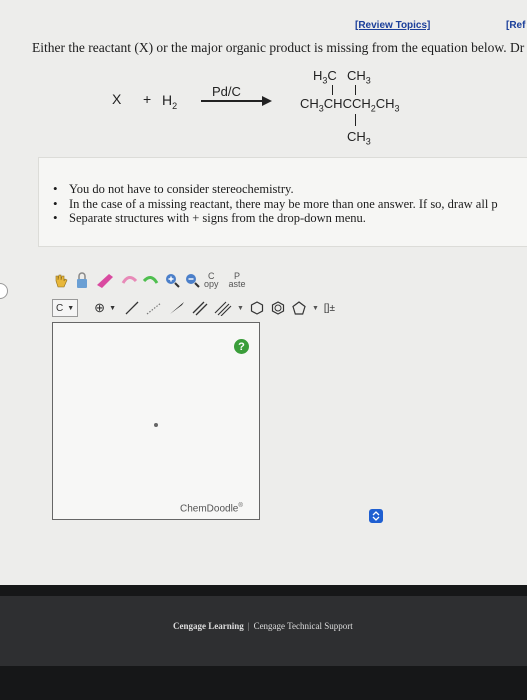  I want to click on paste-button: P aste, so click(237, 280).